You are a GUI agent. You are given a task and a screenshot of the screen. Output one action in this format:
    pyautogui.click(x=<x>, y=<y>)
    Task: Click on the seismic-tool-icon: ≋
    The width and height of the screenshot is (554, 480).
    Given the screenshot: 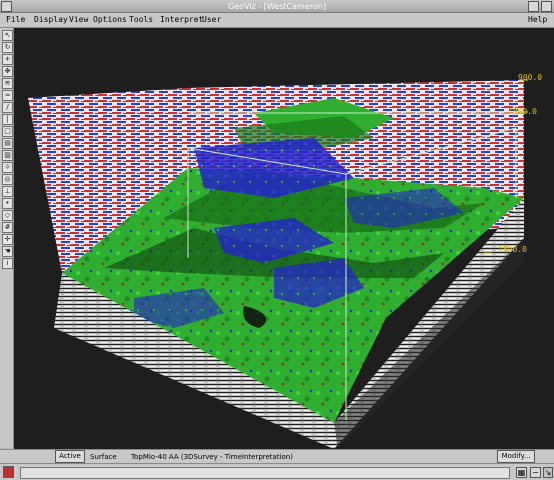 What is the action you would take?
    pyautogui.click(x=7, y=83)
    